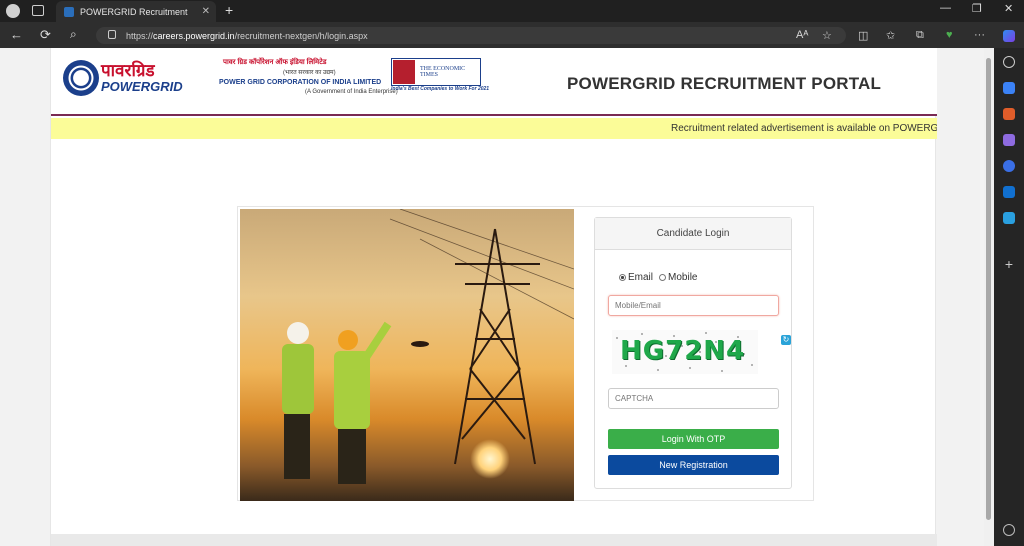  Describe the element at coordinates (490, 459) in the screenshot. I see `sunset-glow` at that location.